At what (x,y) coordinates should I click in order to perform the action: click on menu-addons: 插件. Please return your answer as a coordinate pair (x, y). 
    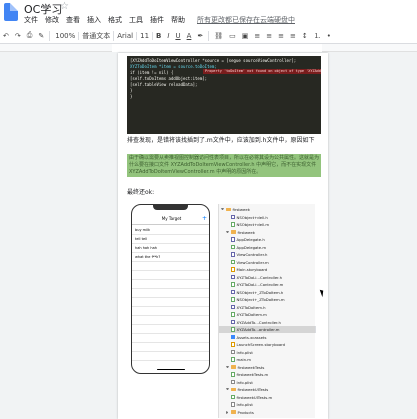
    Looking at the image, I should click on (157, 20).